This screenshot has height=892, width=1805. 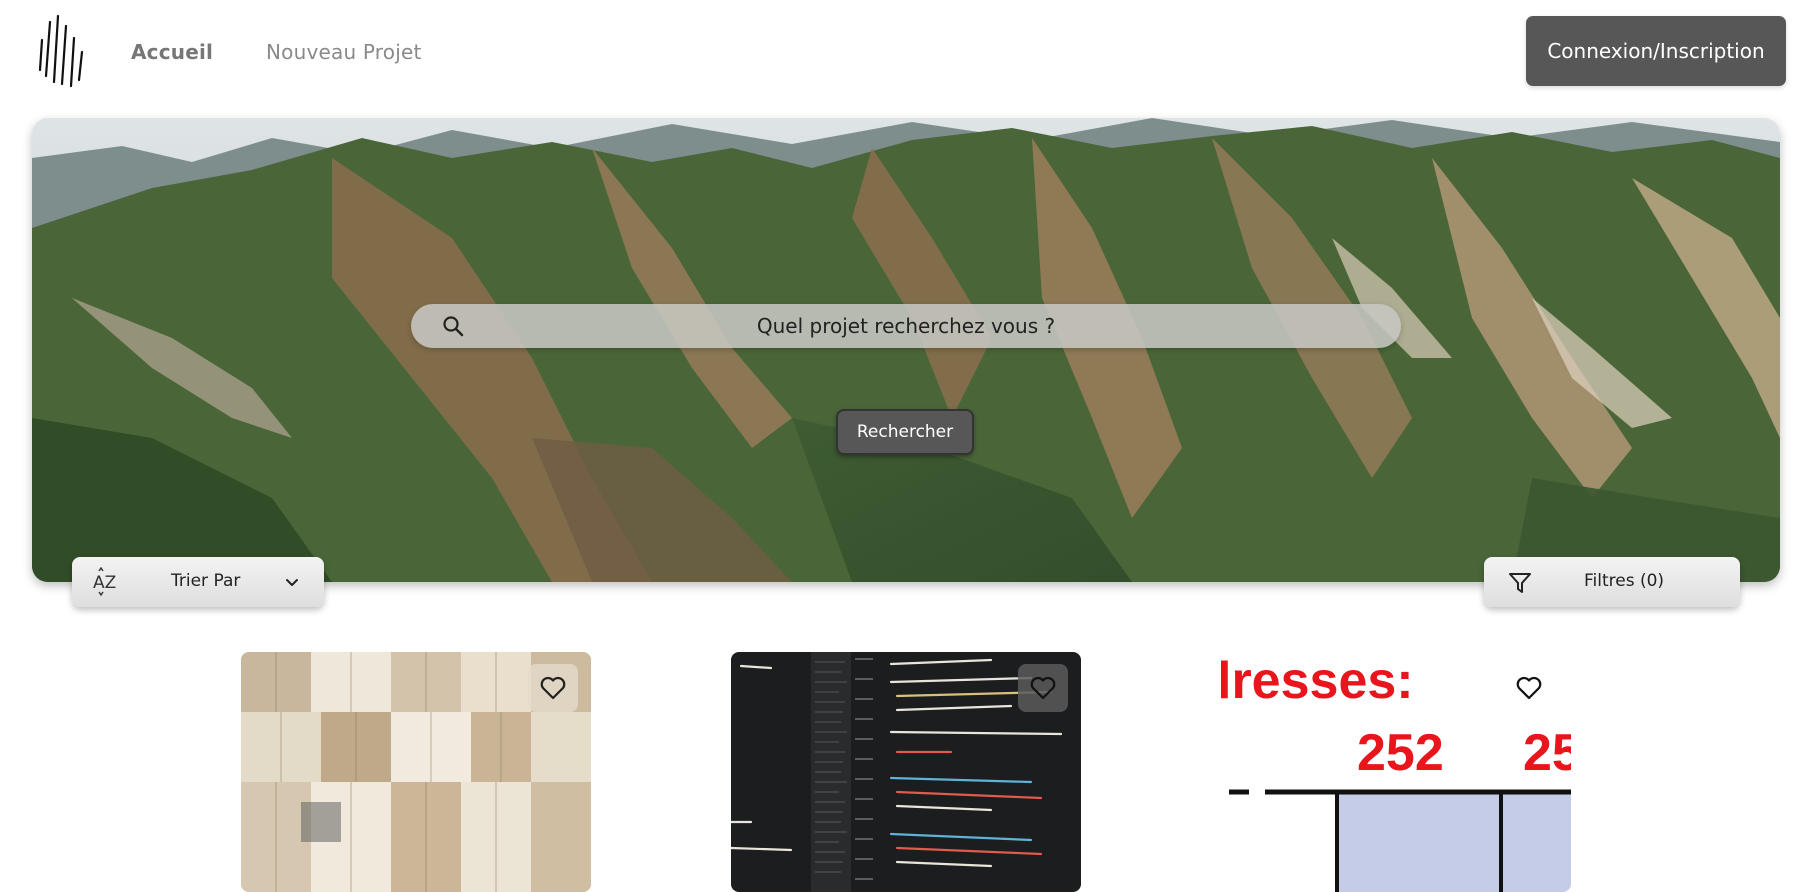 I want to click on project-card: lresses: 252 25, so click(x=1396, y=772).